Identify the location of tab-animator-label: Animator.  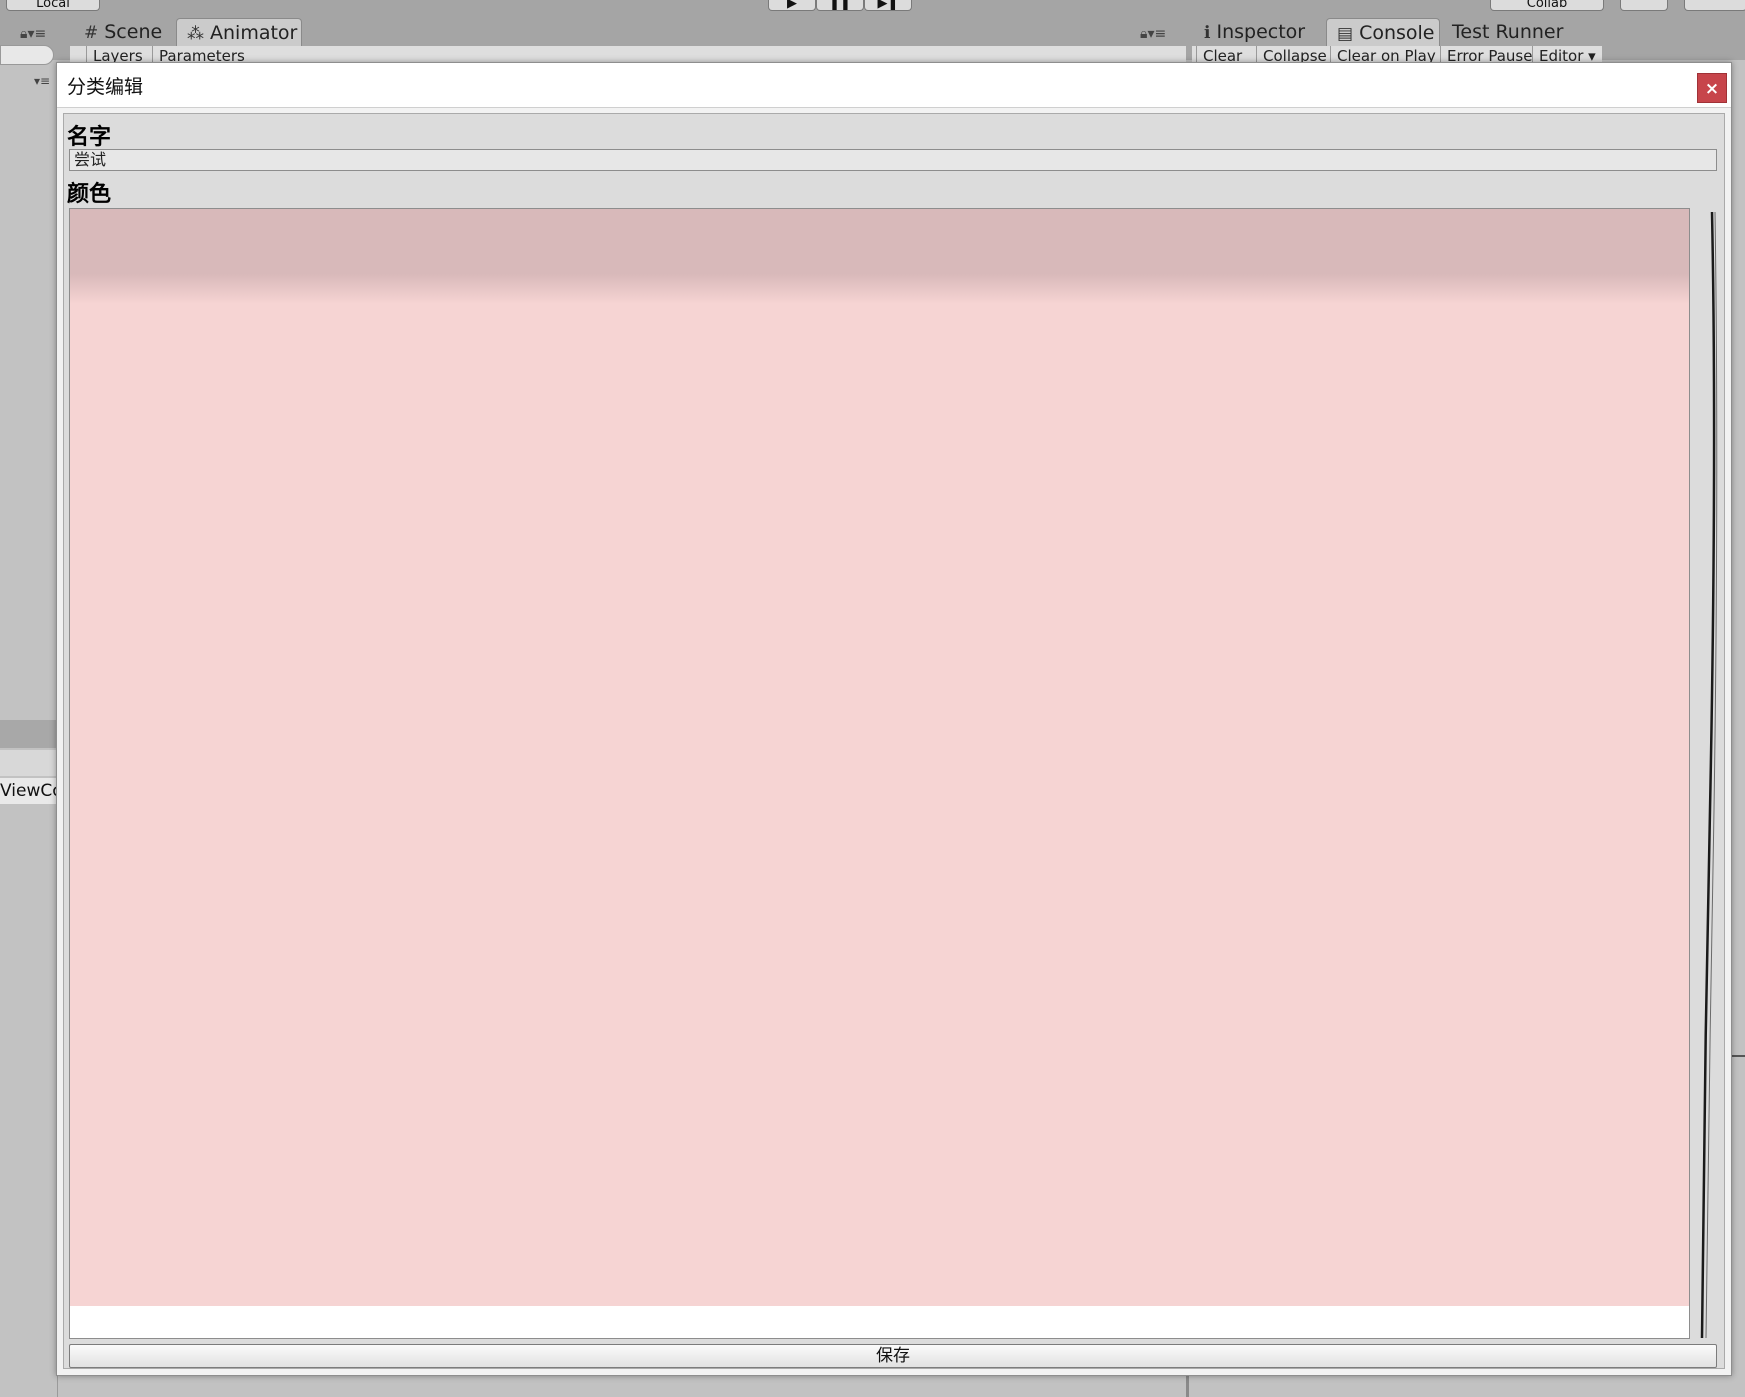
(254, 33).